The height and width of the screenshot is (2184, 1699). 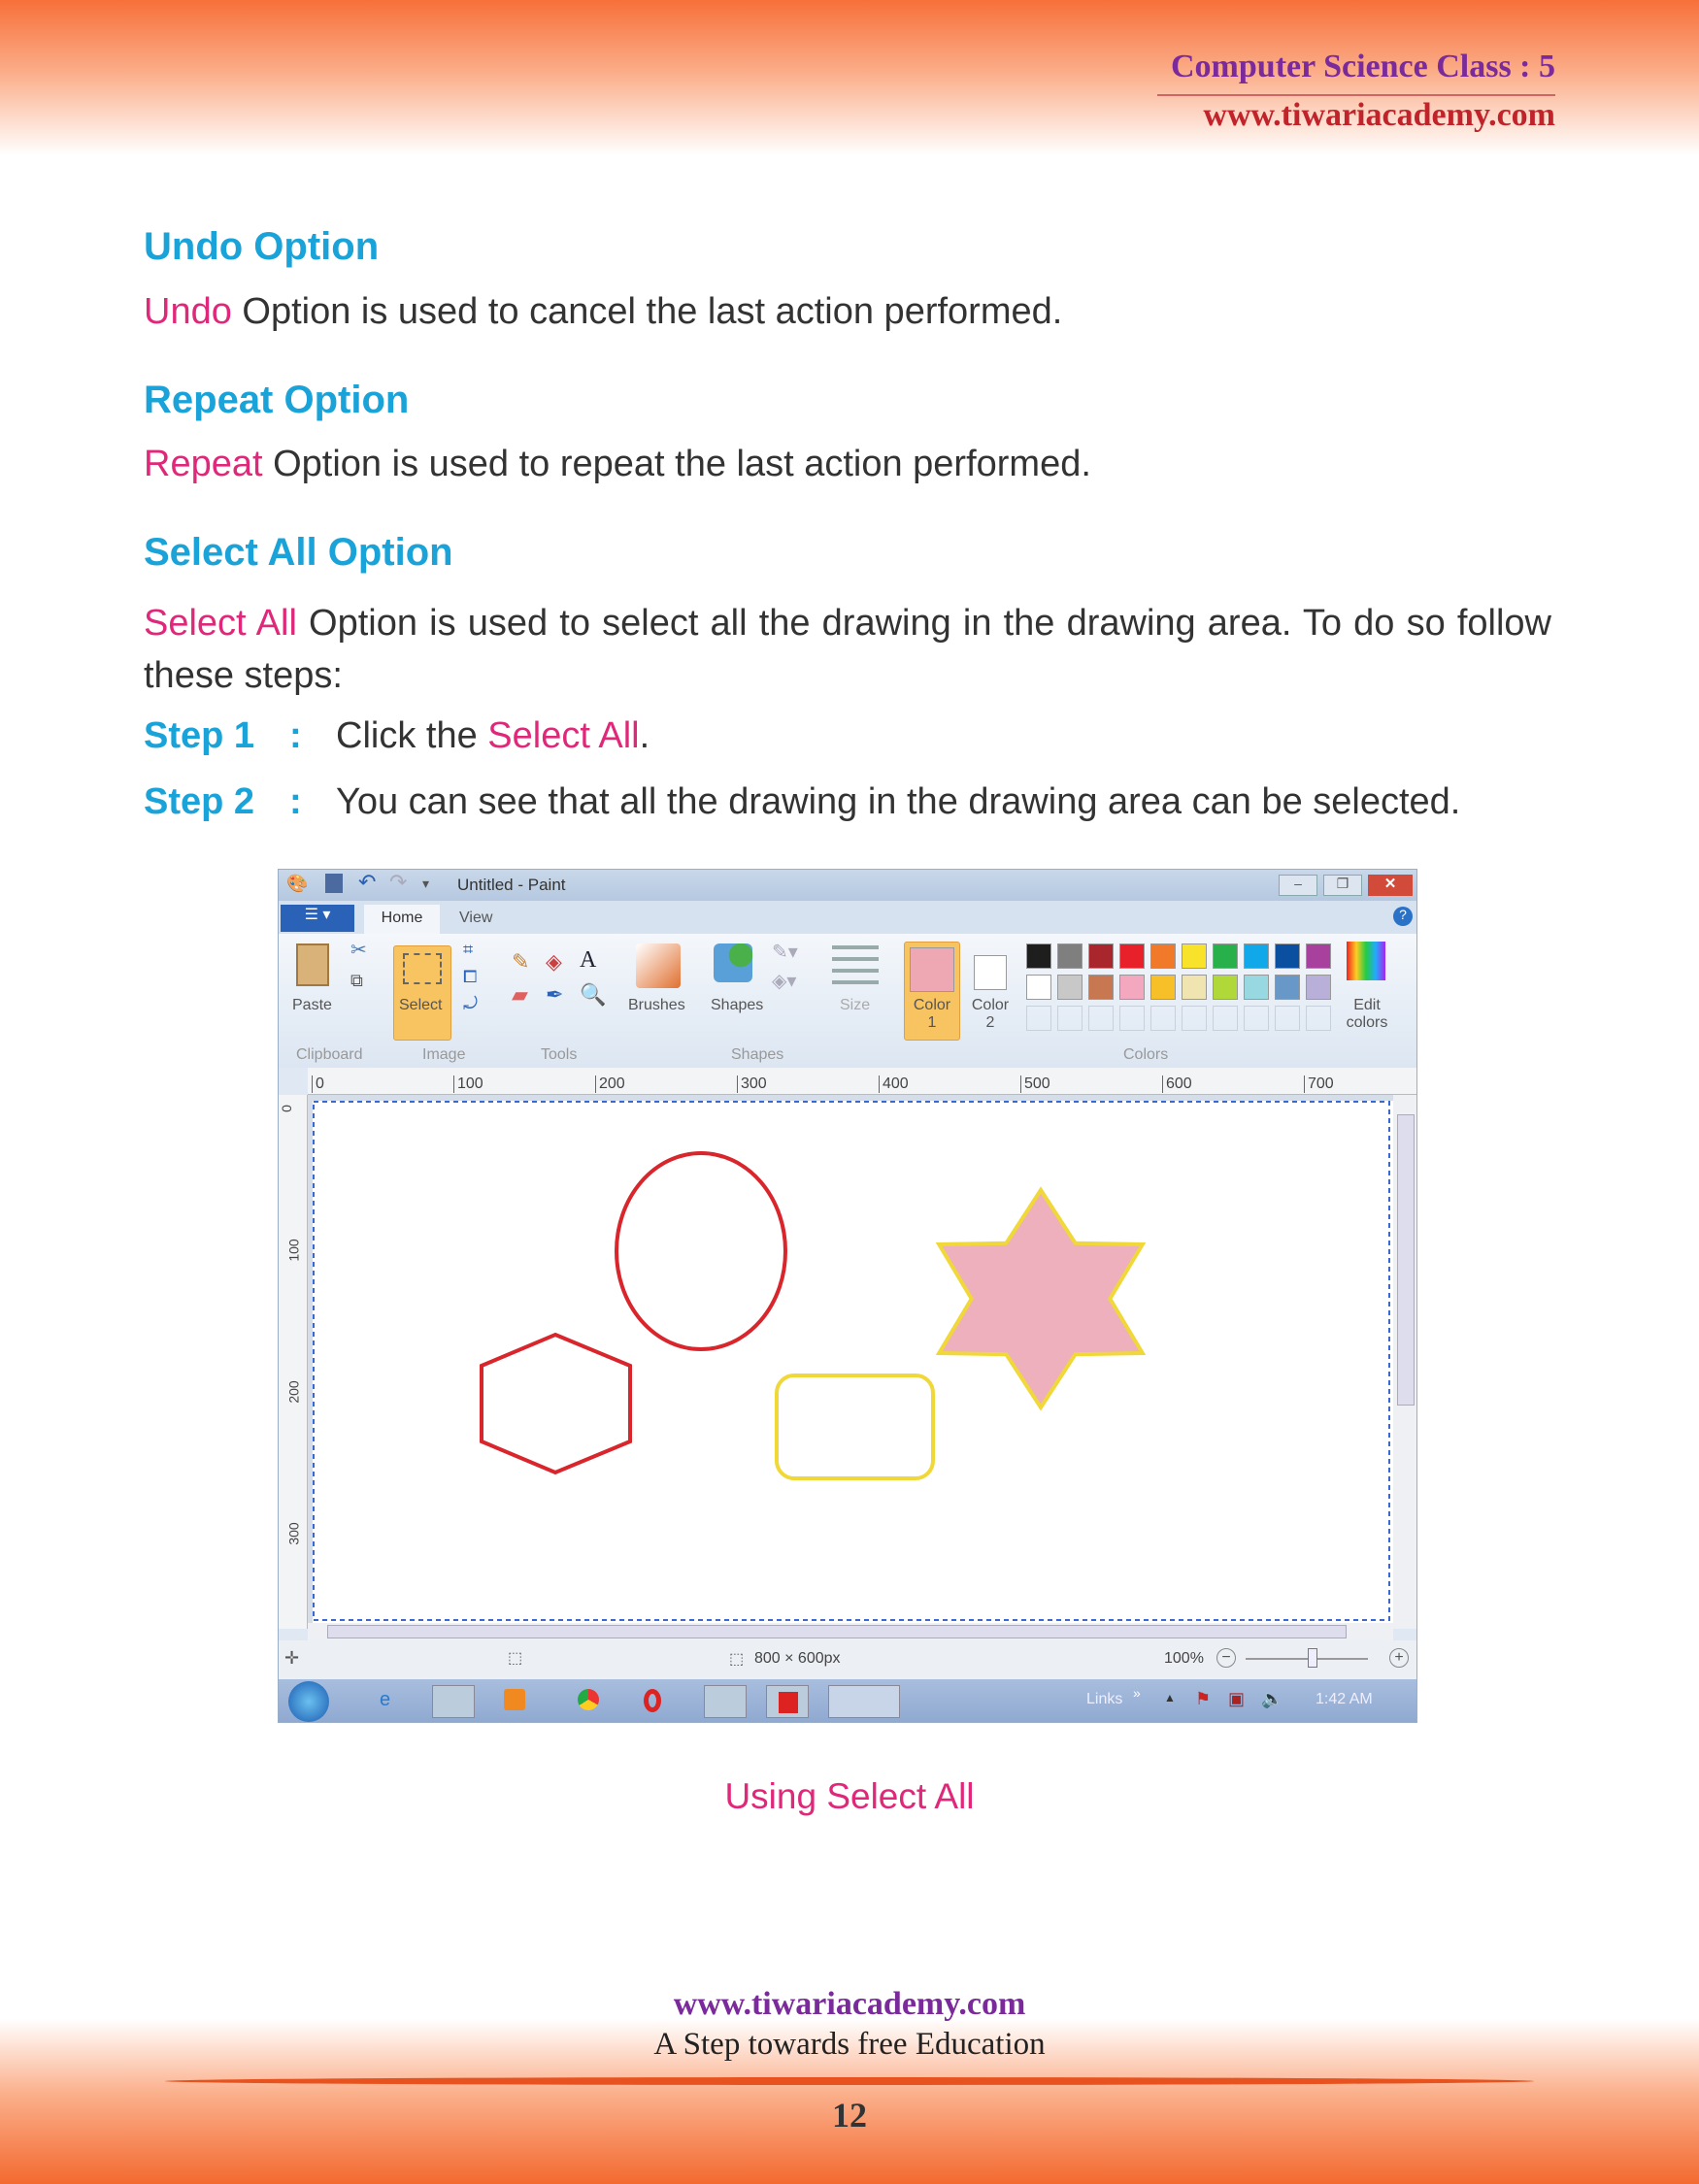 I want to click on redo-icon: ↷, so click(x=398, y=882).